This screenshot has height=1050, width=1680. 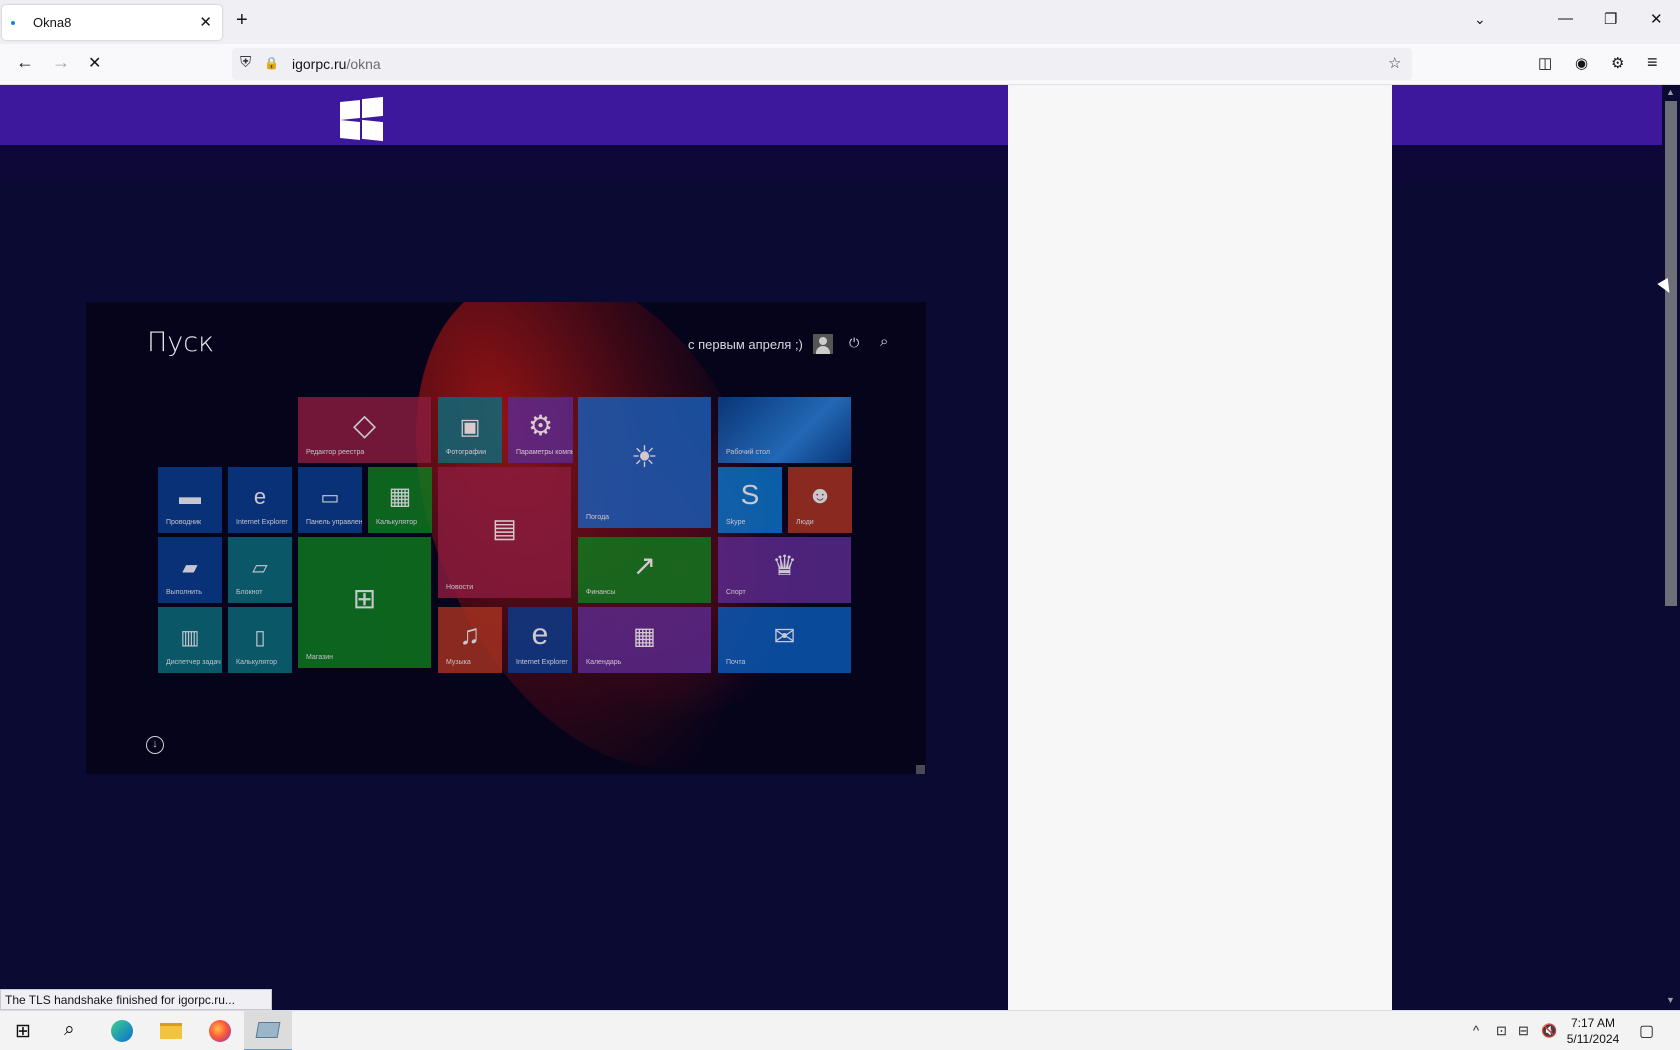 What do you see at coordinates (24, 1030) in the screenshot?
I see `start-button: ⊞` at bounding box center [24, 1030].